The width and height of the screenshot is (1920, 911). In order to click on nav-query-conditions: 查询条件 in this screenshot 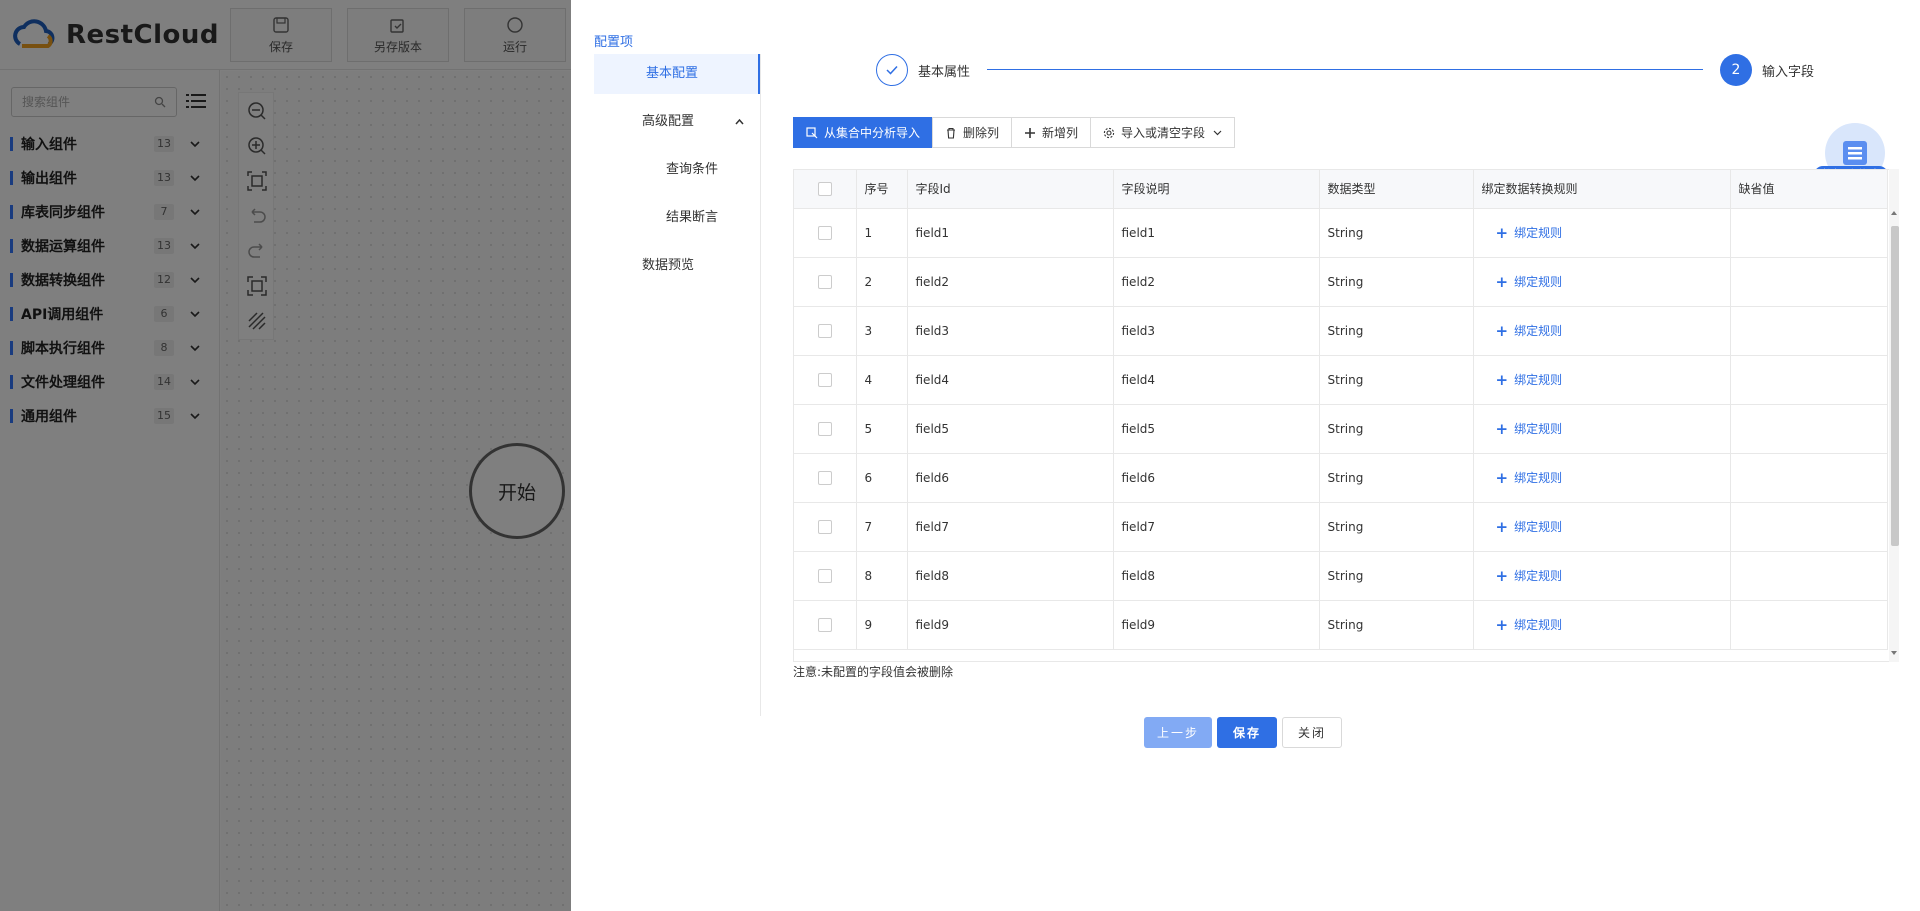, I will do `click(677, 170)`.